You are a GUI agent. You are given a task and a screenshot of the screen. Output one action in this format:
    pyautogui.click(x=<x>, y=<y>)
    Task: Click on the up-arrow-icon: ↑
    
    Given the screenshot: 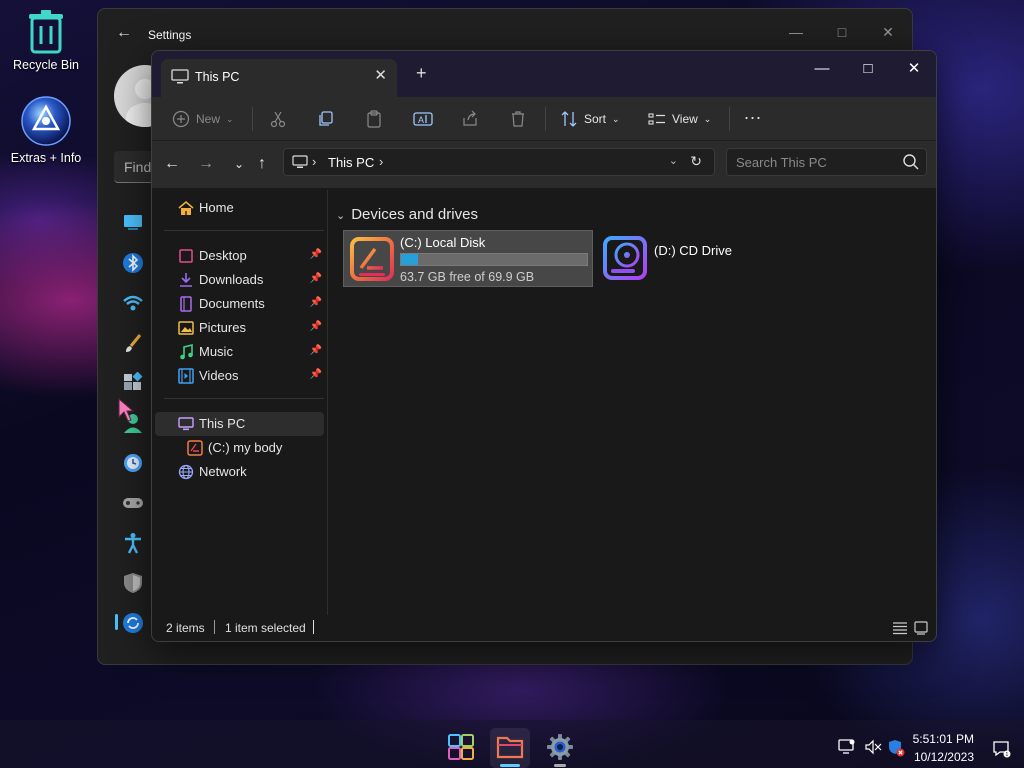 What is the action you would take?
    pyautogui.click(x=262, y=164)
    